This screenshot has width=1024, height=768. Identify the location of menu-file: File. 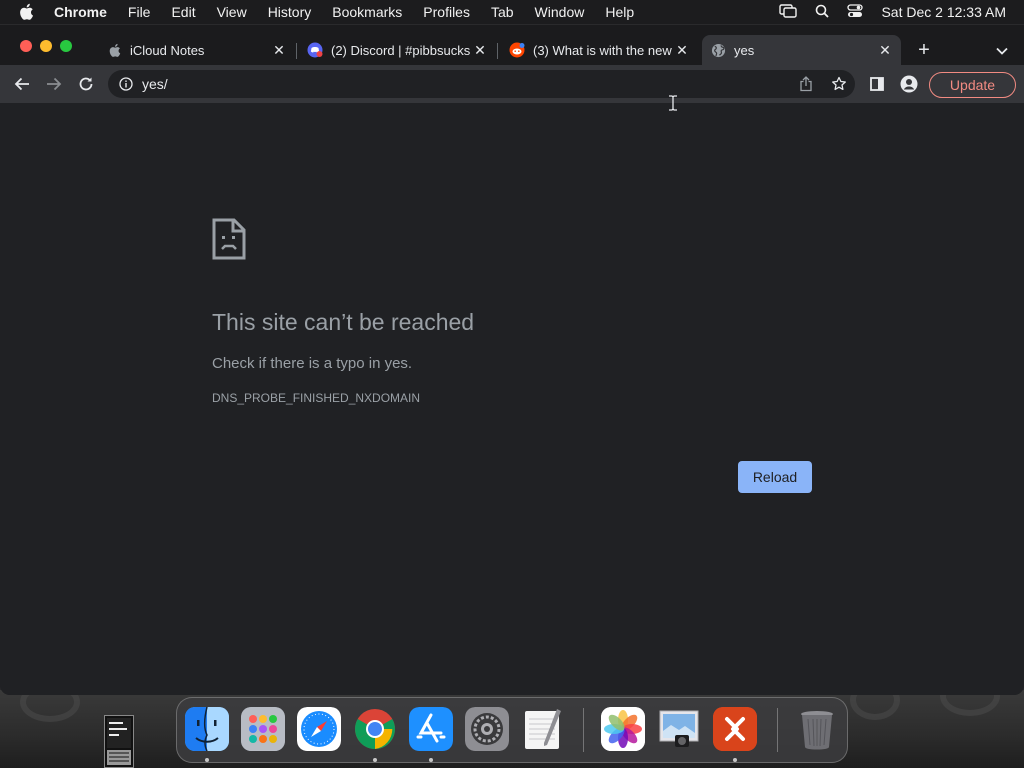
(139, 12).